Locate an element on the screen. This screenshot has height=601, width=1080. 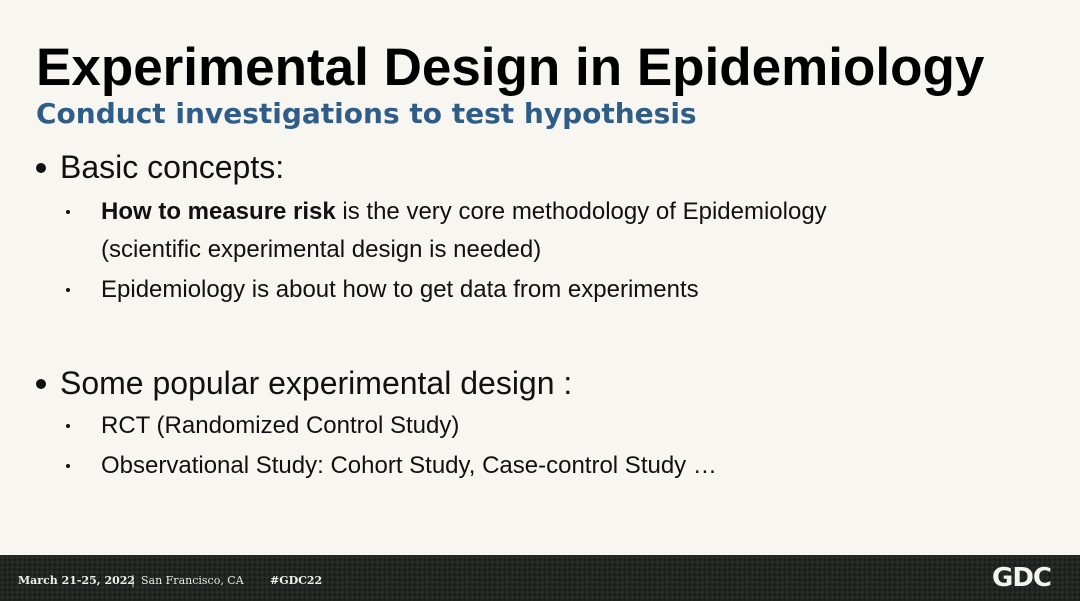
bullet-heading-text: Some popular experimental design : is located at coordinates (316, 383).